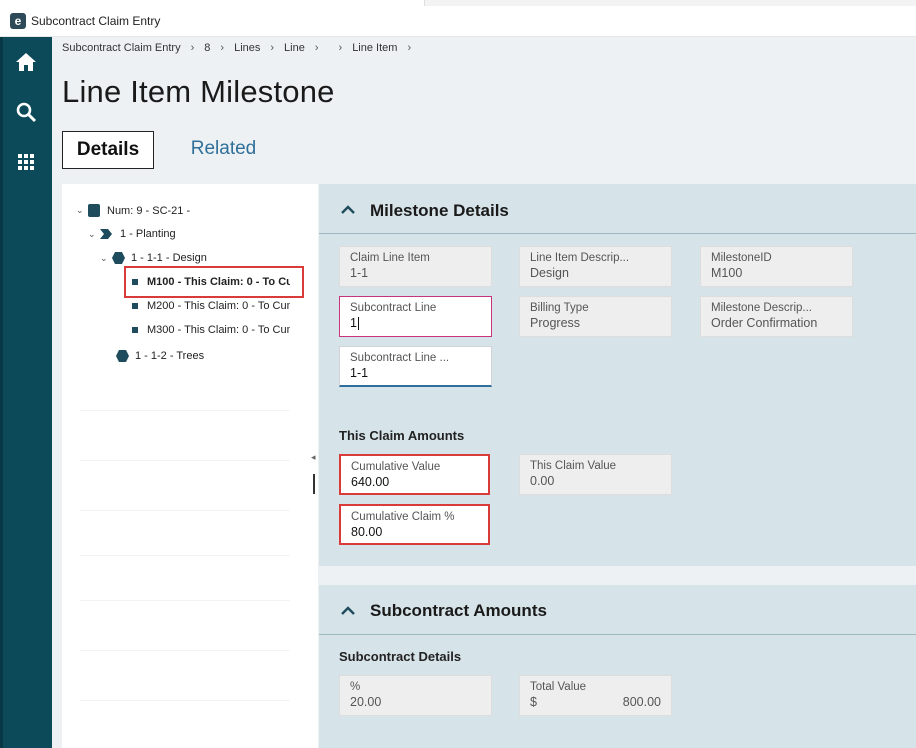 The height and width of the screenshot is (748, 916). Describe the element at coordinates (595, 474) in the screenshot. I see `this-claim-value-field: This Claim Value 0.00` at that location.